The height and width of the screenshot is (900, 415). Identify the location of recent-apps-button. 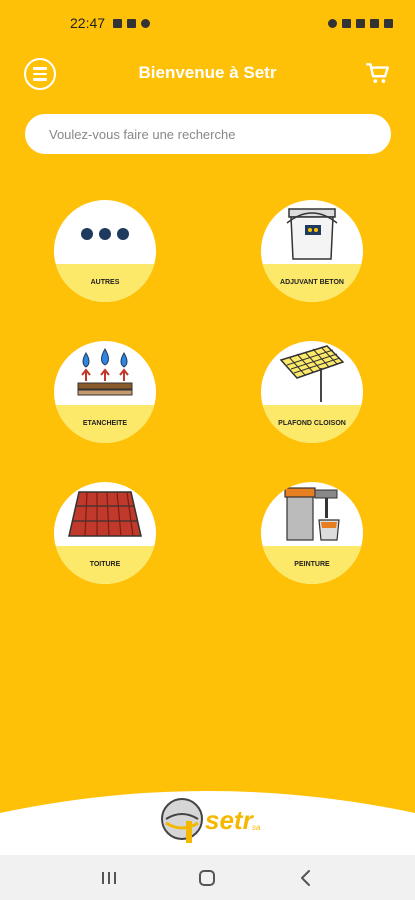
(109, 878).